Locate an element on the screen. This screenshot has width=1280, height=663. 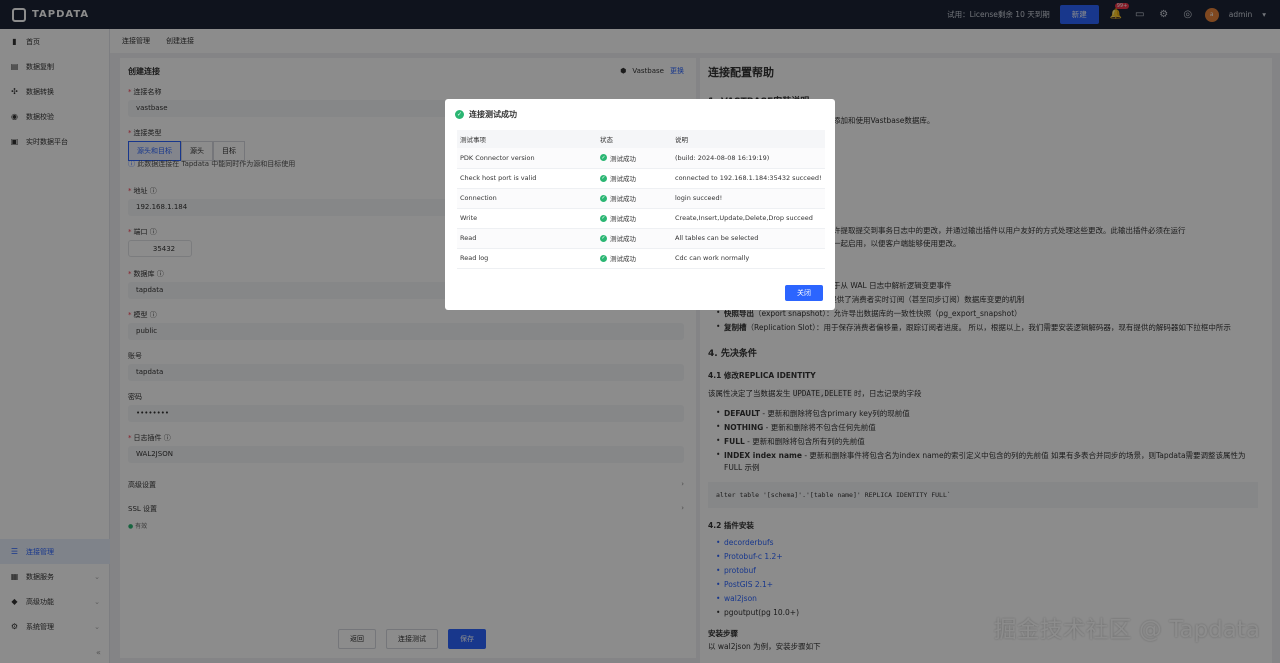
table-header: 测试事项 状态 说明 is located at coordinates (641, 139).